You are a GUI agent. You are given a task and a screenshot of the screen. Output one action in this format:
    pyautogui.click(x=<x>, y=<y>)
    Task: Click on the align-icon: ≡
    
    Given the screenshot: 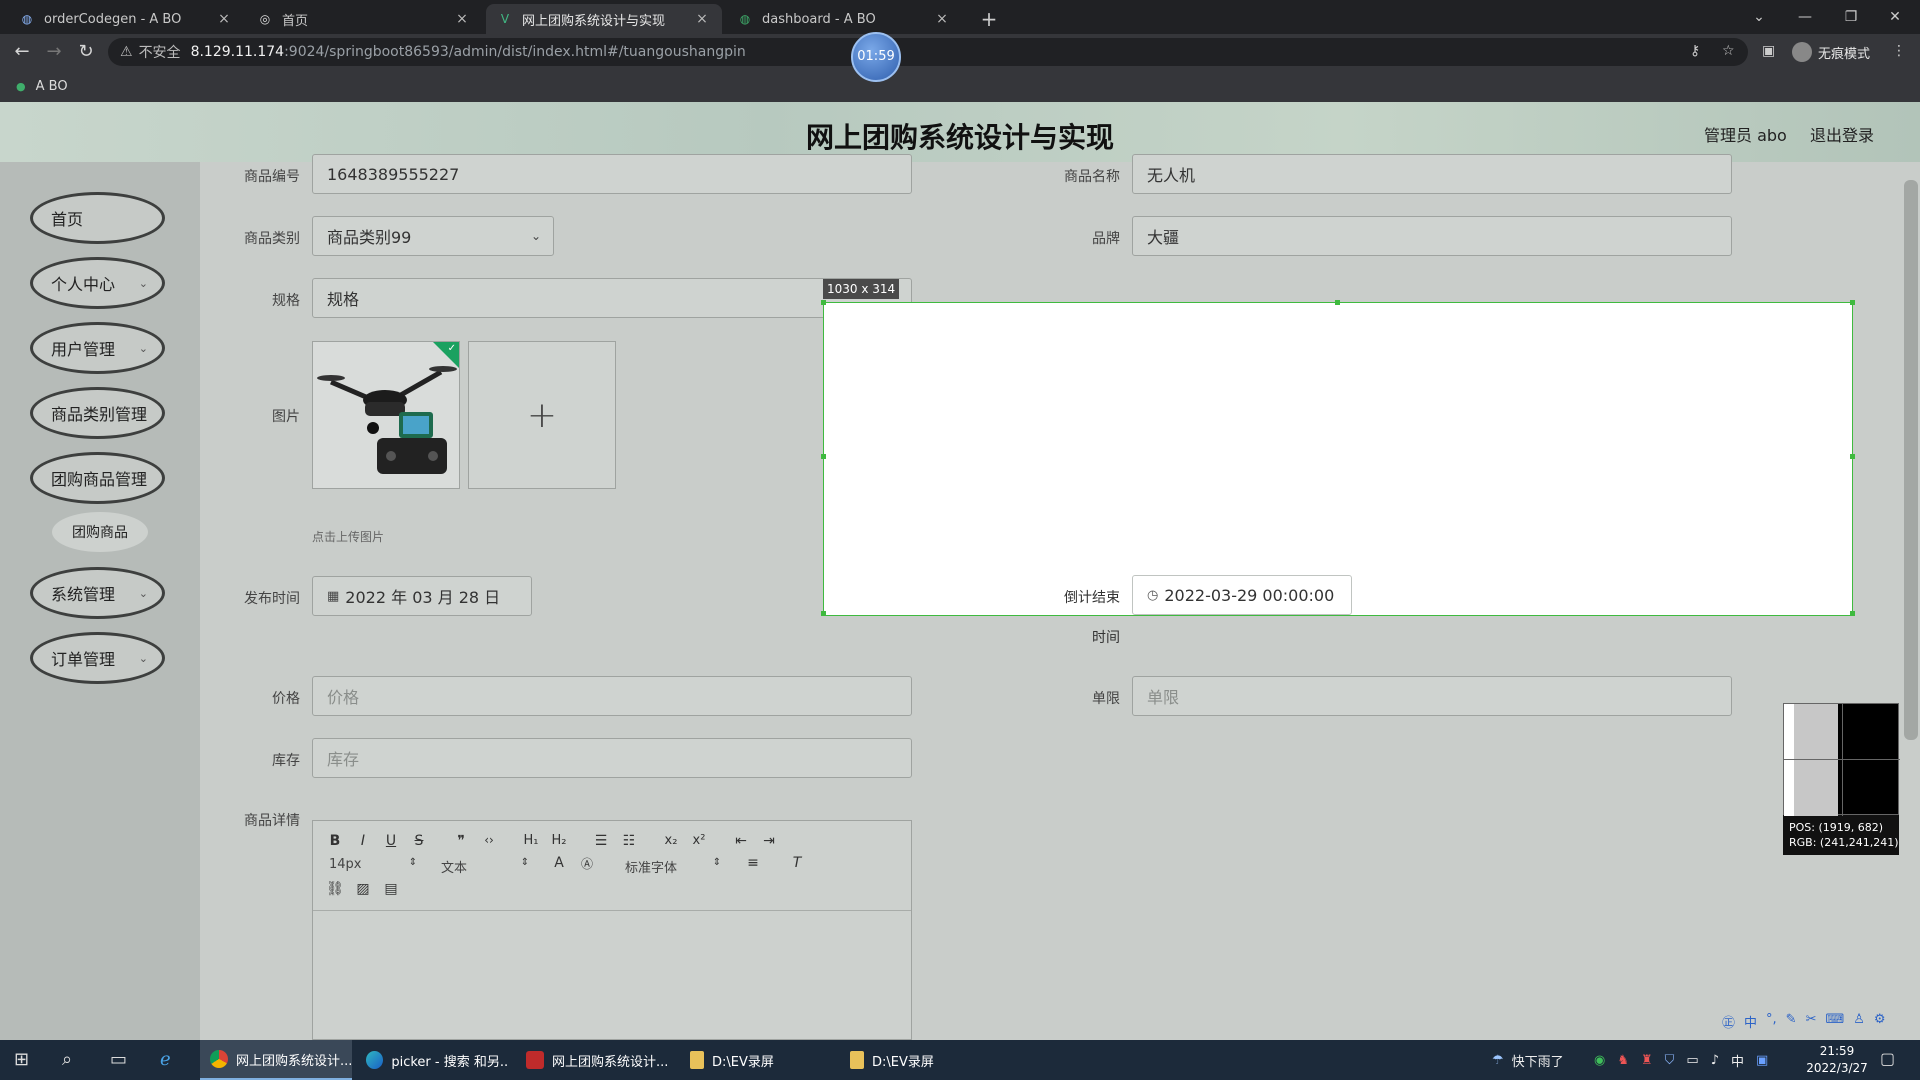 What is the action you would take?
    pyautogui.click(x=753, y=863)
    